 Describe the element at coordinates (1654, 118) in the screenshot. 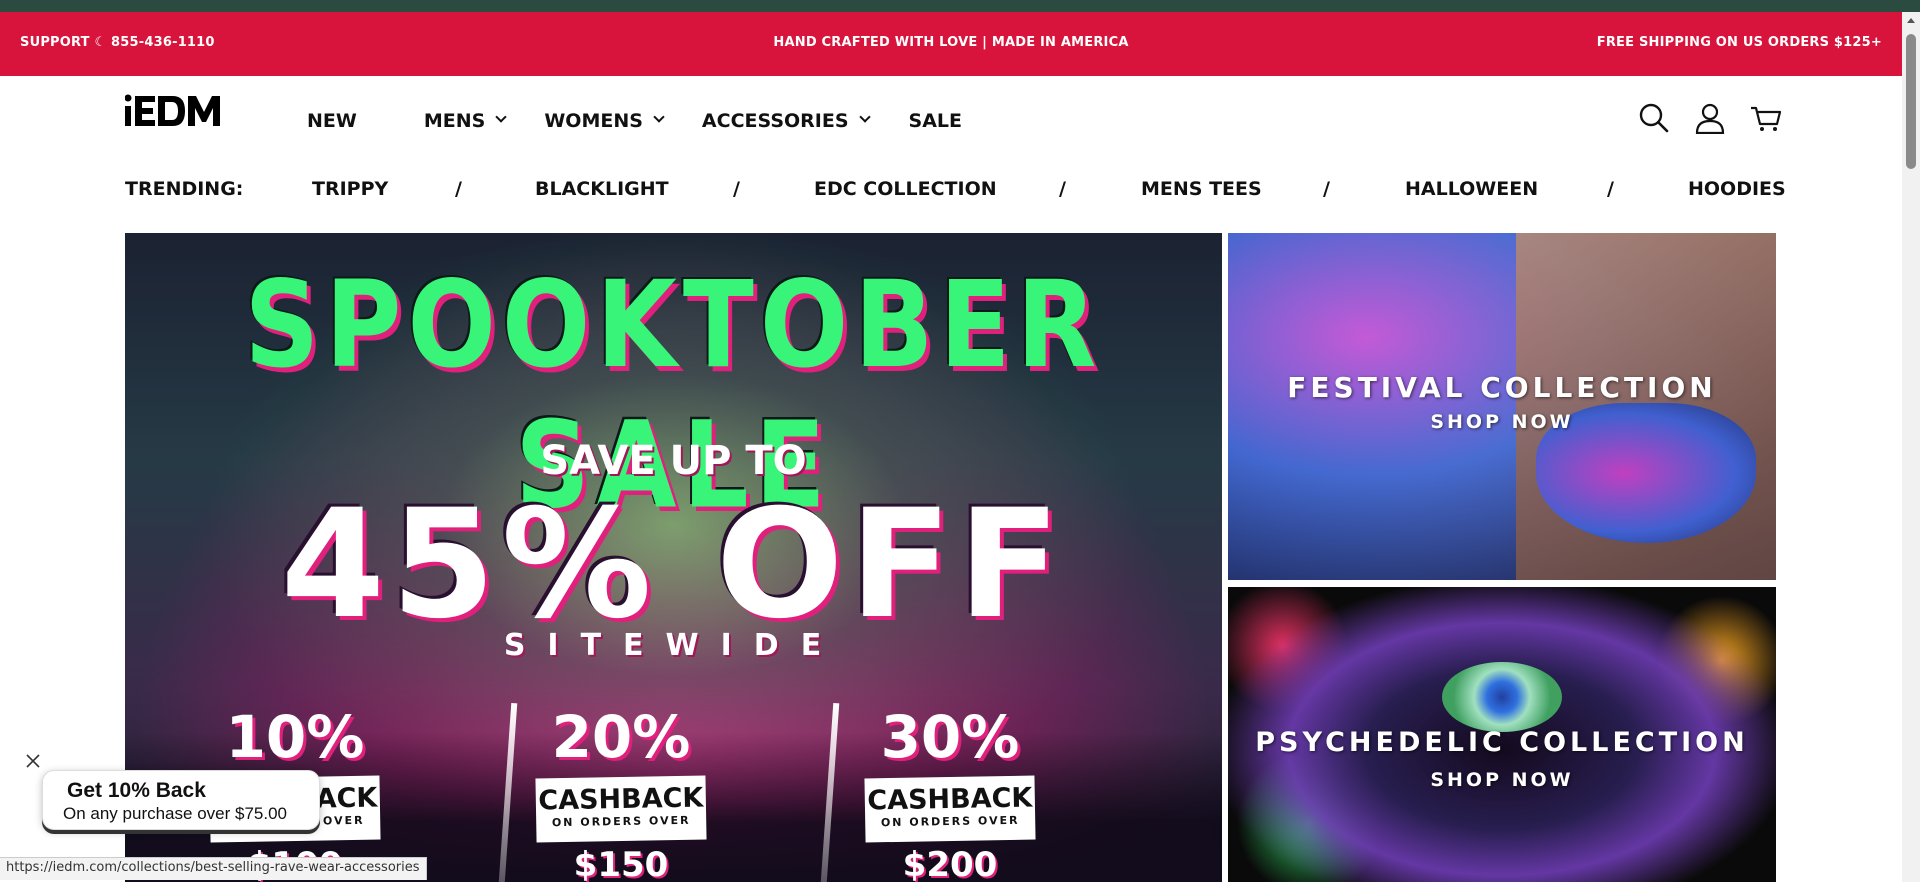

I see `search-icon` at that location.